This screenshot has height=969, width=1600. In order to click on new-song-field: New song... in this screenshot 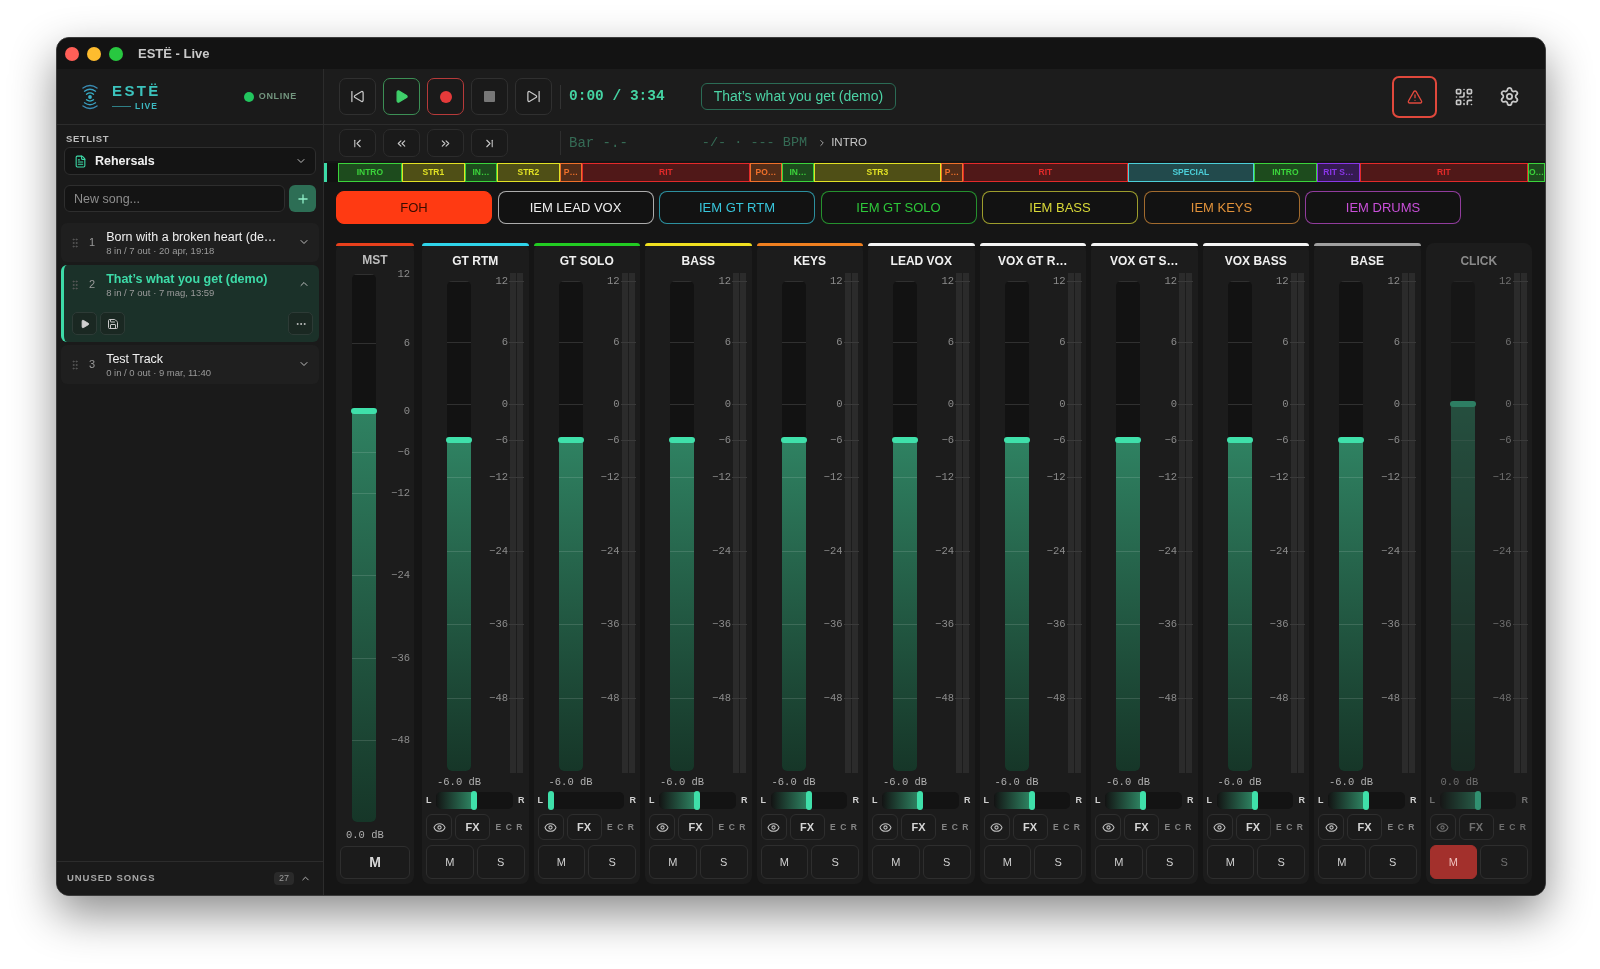, I will do `click(174, 198)`.